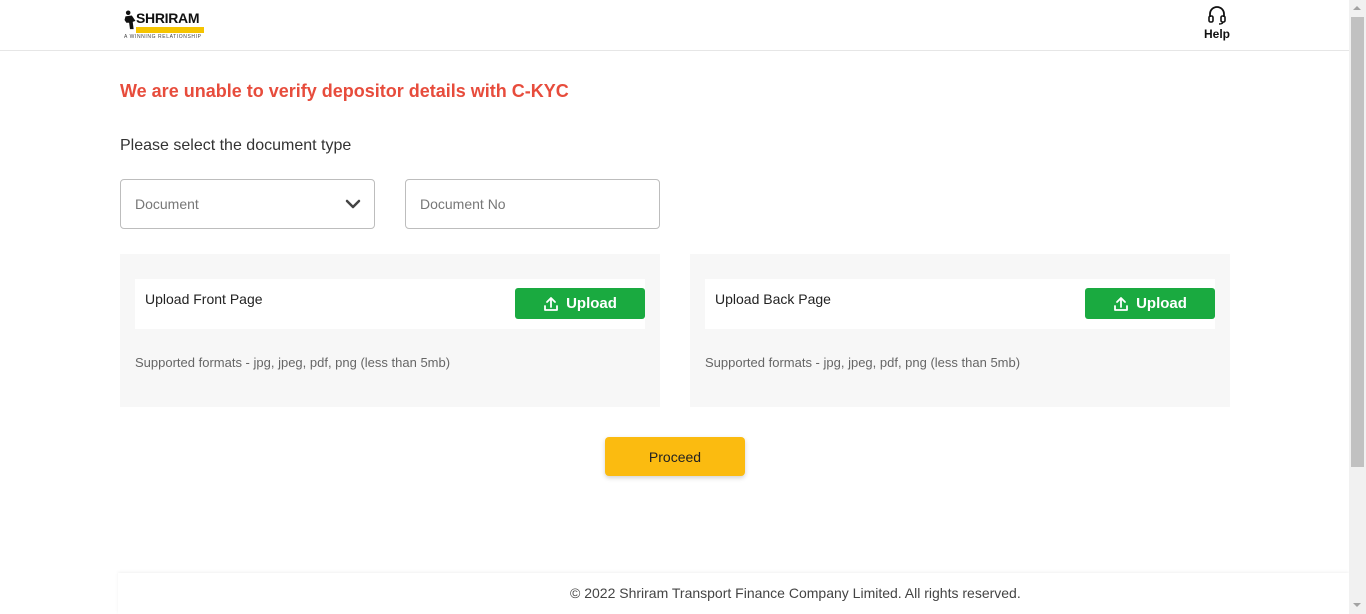 Image resolution: width=1366 pixels, height=614 pixels. I want to click on upload-back-button: Upload, so click(1150, 303).